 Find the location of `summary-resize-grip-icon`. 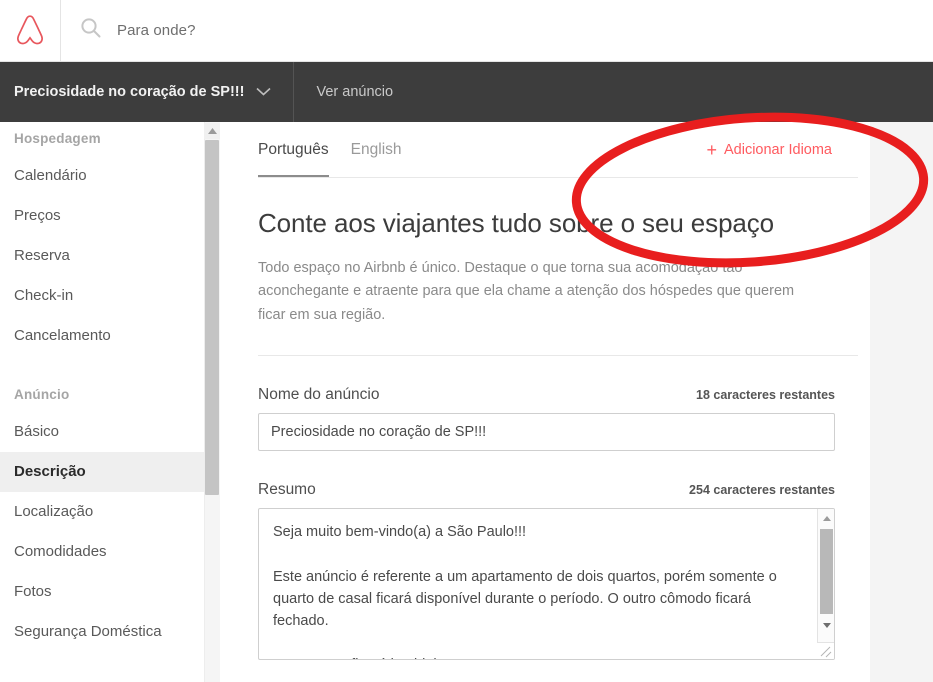

summary-resize-grip-icon is located at coordinates (825, 651).